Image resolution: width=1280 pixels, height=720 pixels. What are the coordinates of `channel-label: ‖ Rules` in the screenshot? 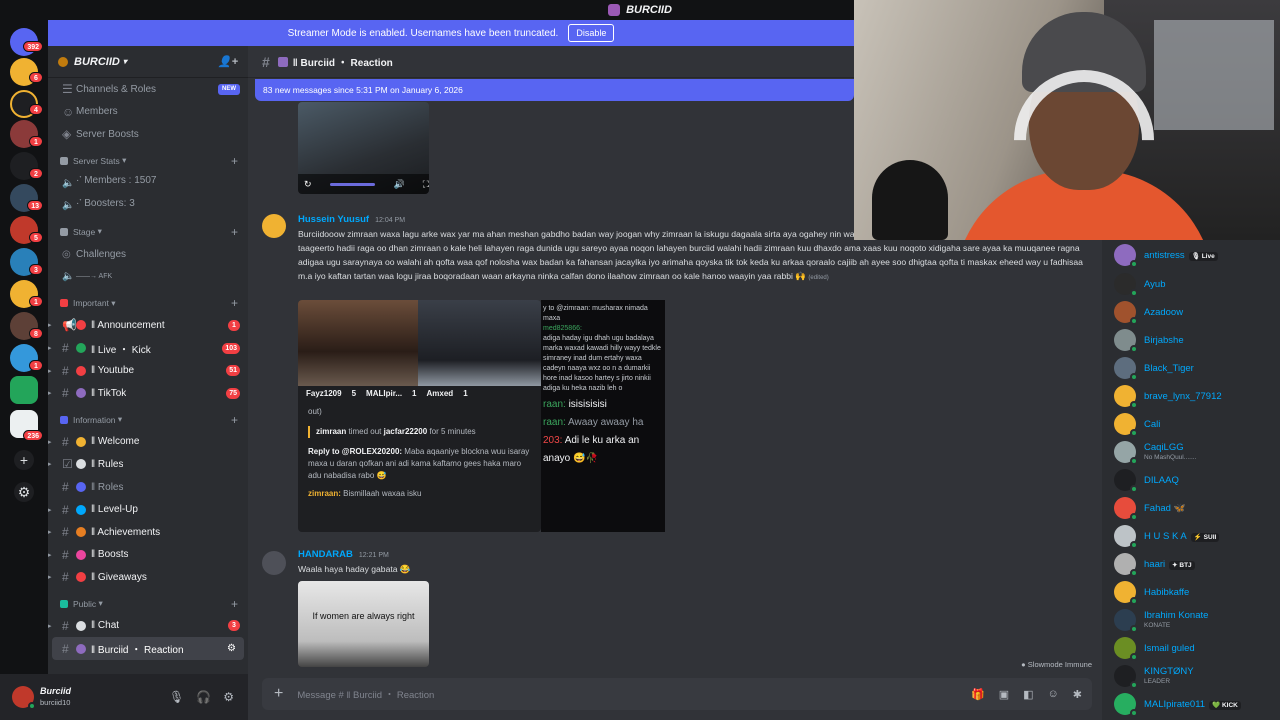 It's located at (107, 464).